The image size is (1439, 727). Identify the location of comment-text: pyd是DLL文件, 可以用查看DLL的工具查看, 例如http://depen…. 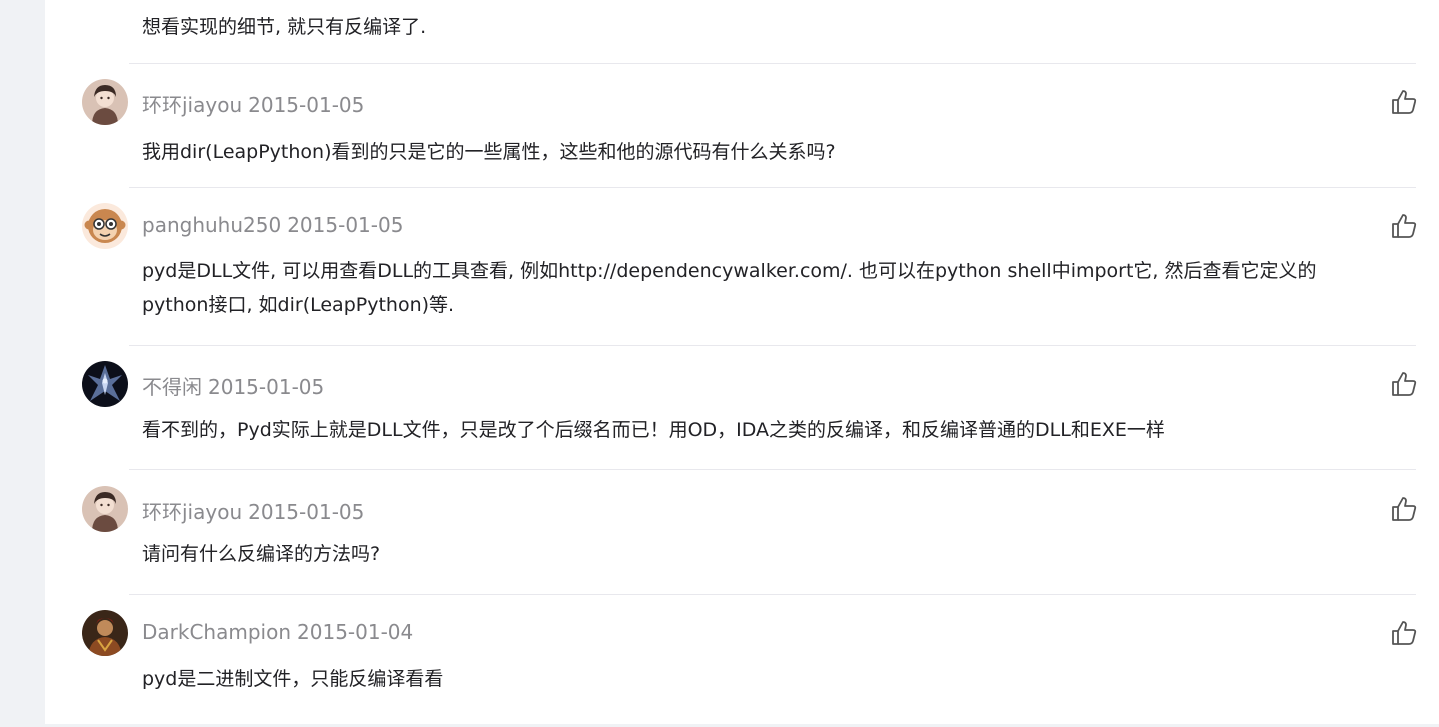
(729, 288).